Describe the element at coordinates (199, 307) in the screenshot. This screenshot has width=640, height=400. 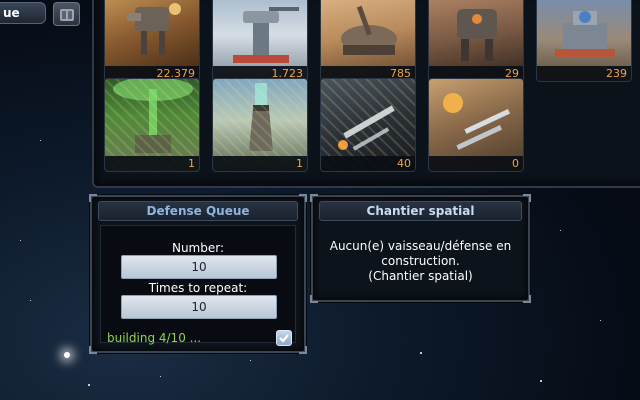
I see `repeat-input: 10` at that location.